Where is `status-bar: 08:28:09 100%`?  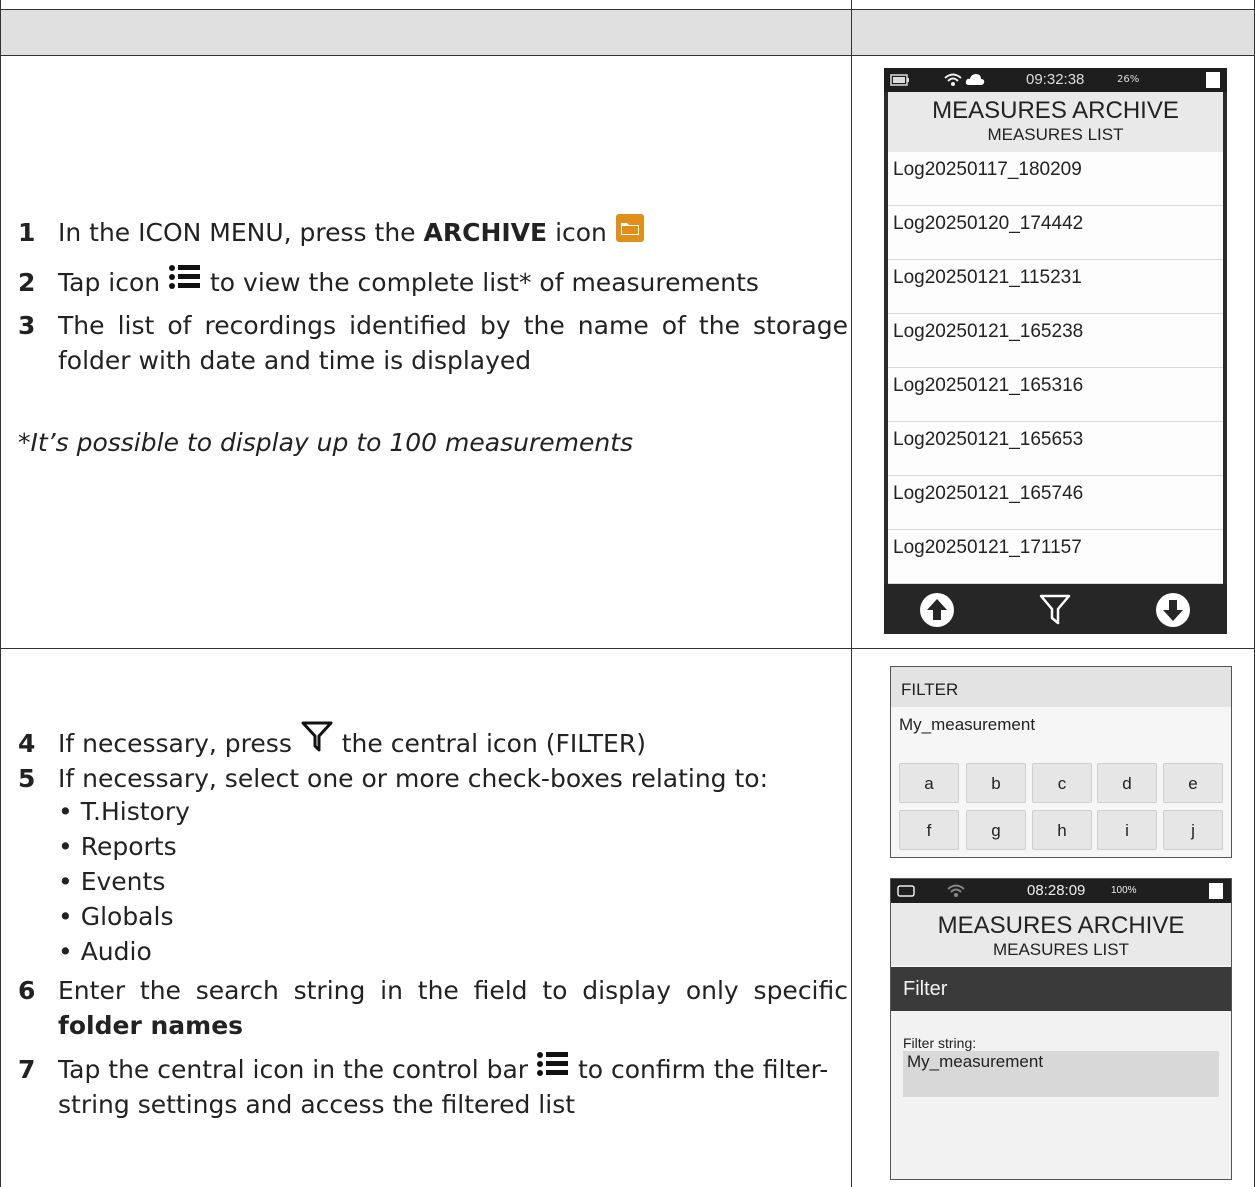 status-bar: 08:28:09 100% is located at coordinates (1061, 891).